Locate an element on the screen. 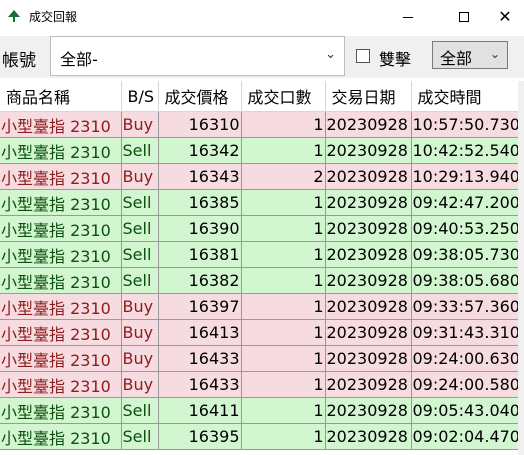 Image resolution: width=524 pixels, height=455 pixels. header-product-name: 商品名稱 is located at coordinates (61, 96).